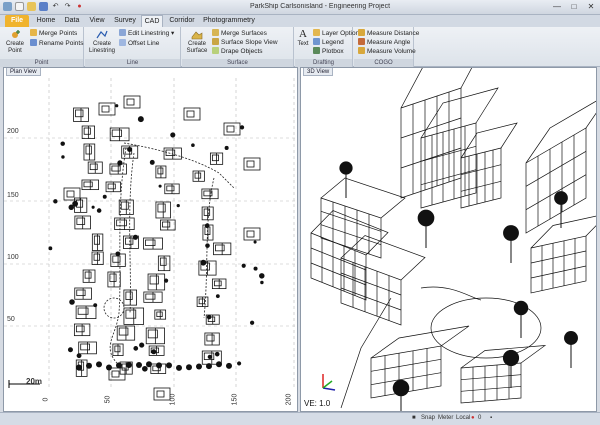 Image resolution: width=600 pixels, height=425 pixels. Describe the element at coordinates (15, 42) in the screenshot. I see `create-point-button: Create Point` at that location.